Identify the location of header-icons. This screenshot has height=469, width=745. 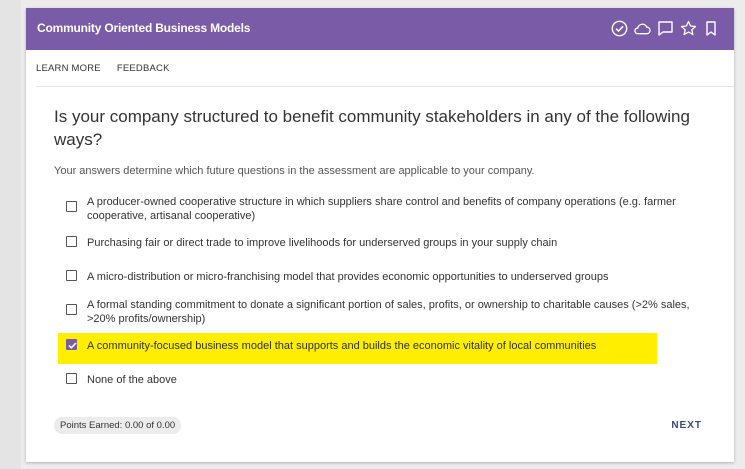
(665, 28).